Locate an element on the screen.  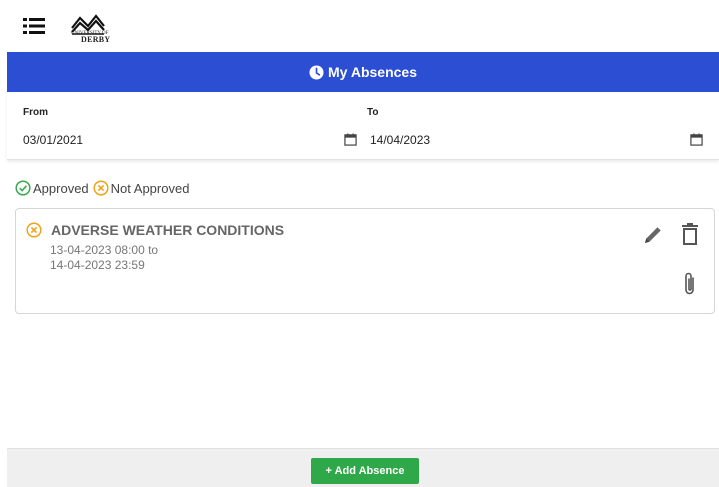
approved-check-icon is located at coordinates (23, 188).